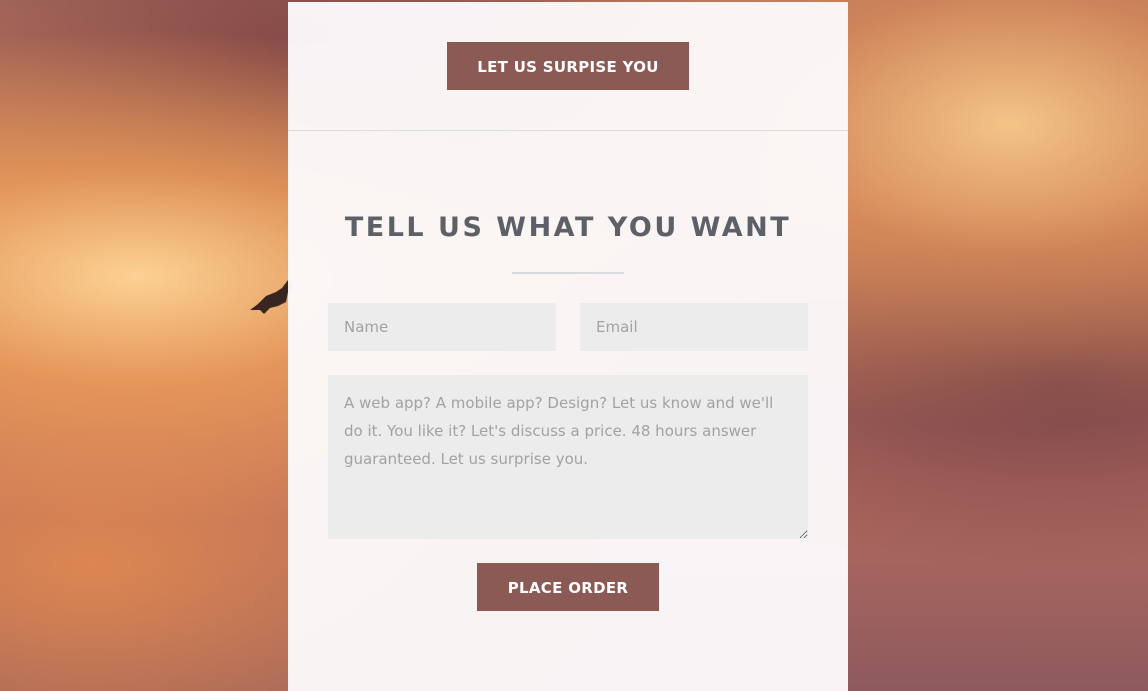 The width and height of the screenshot is (1148, 691). I want to click on title-divider, so click(568, 273).